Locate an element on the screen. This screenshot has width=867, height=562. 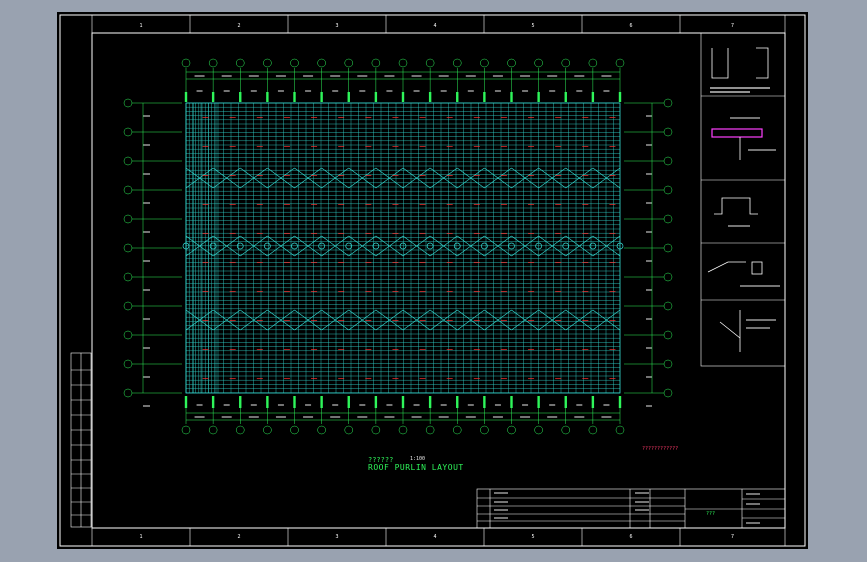
zone-number-bottom: 4 is located at coordinates (434, 537).